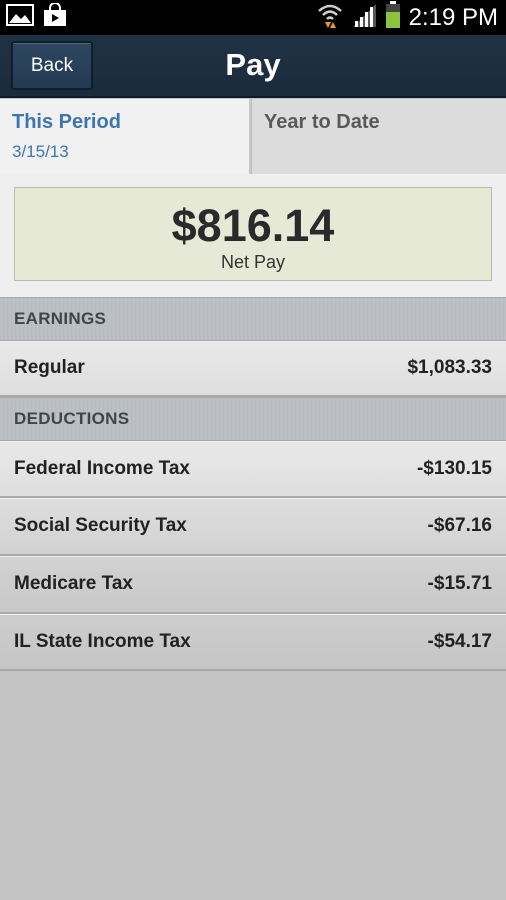 This screenshot has width=506, height=900. Describe the element at coordinates (330, 17) in the screenshot. I see `wifi-icon` at that location.